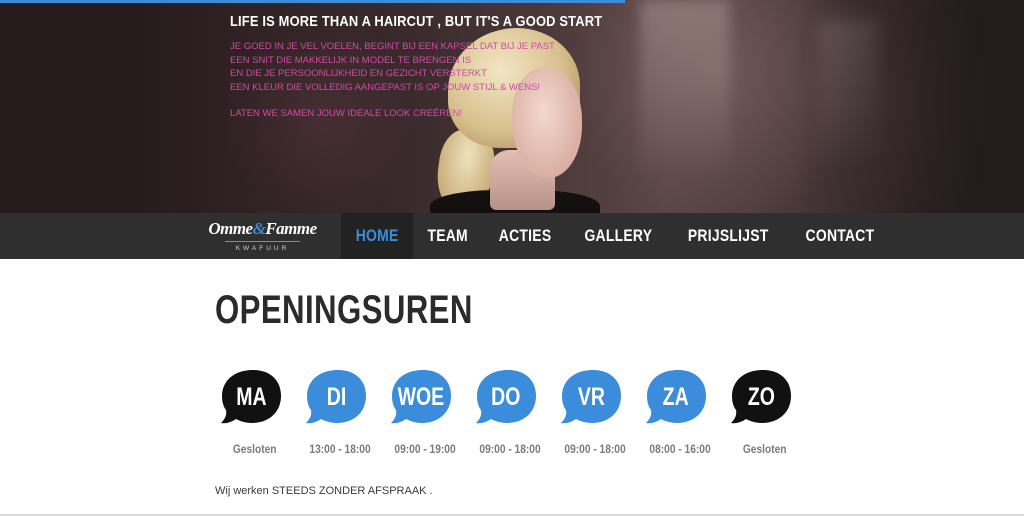  Describe the element at coordinates (377, 236) in the screenshot. I see `nav-item-home: HOME` at that location.